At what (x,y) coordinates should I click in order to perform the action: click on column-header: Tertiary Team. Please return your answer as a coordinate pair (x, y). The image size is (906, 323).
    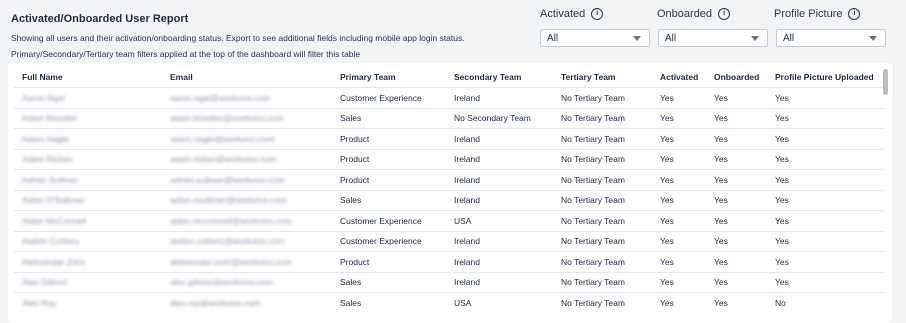
    Looking at the image, I should click on (602, 77).